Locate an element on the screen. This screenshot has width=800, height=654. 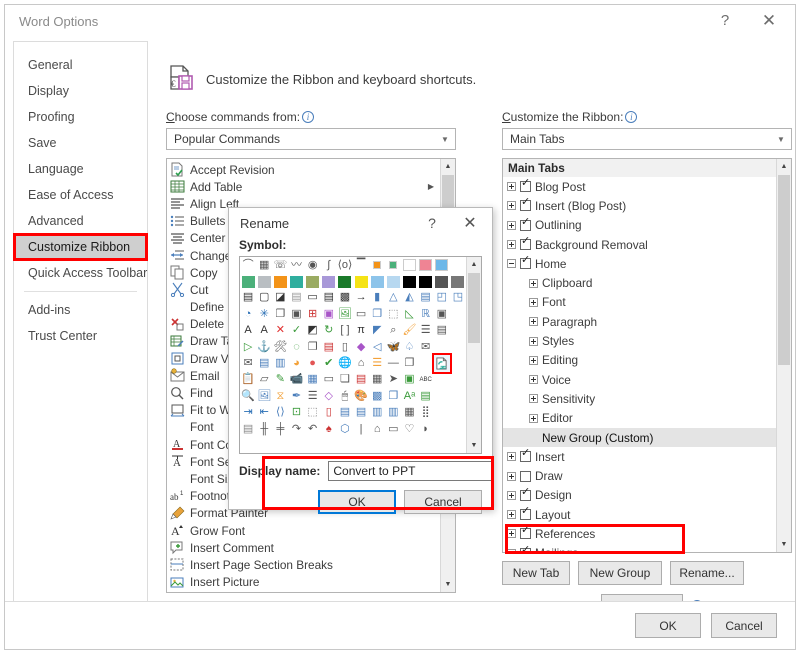
cancel-button: Cancel is located at coordinates (744, 625).